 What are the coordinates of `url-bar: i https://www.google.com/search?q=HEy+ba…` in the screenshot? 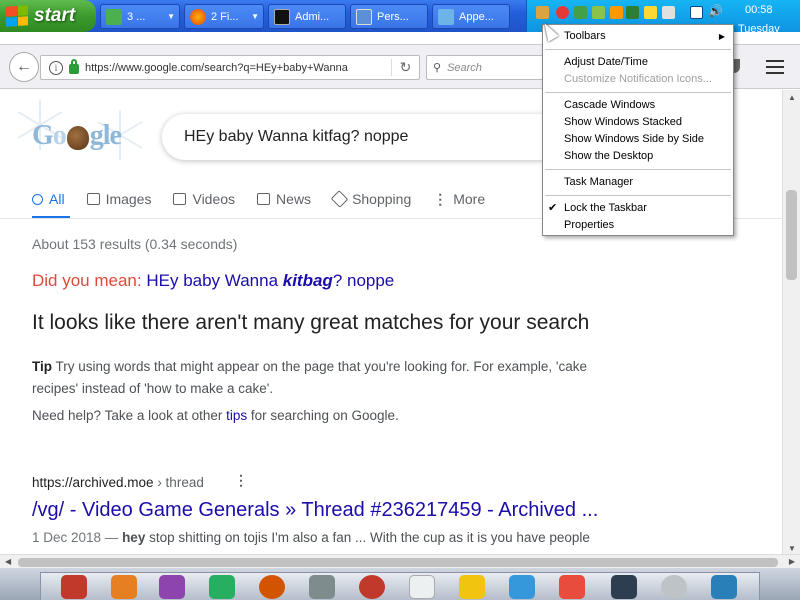 It's located at (230, 67).